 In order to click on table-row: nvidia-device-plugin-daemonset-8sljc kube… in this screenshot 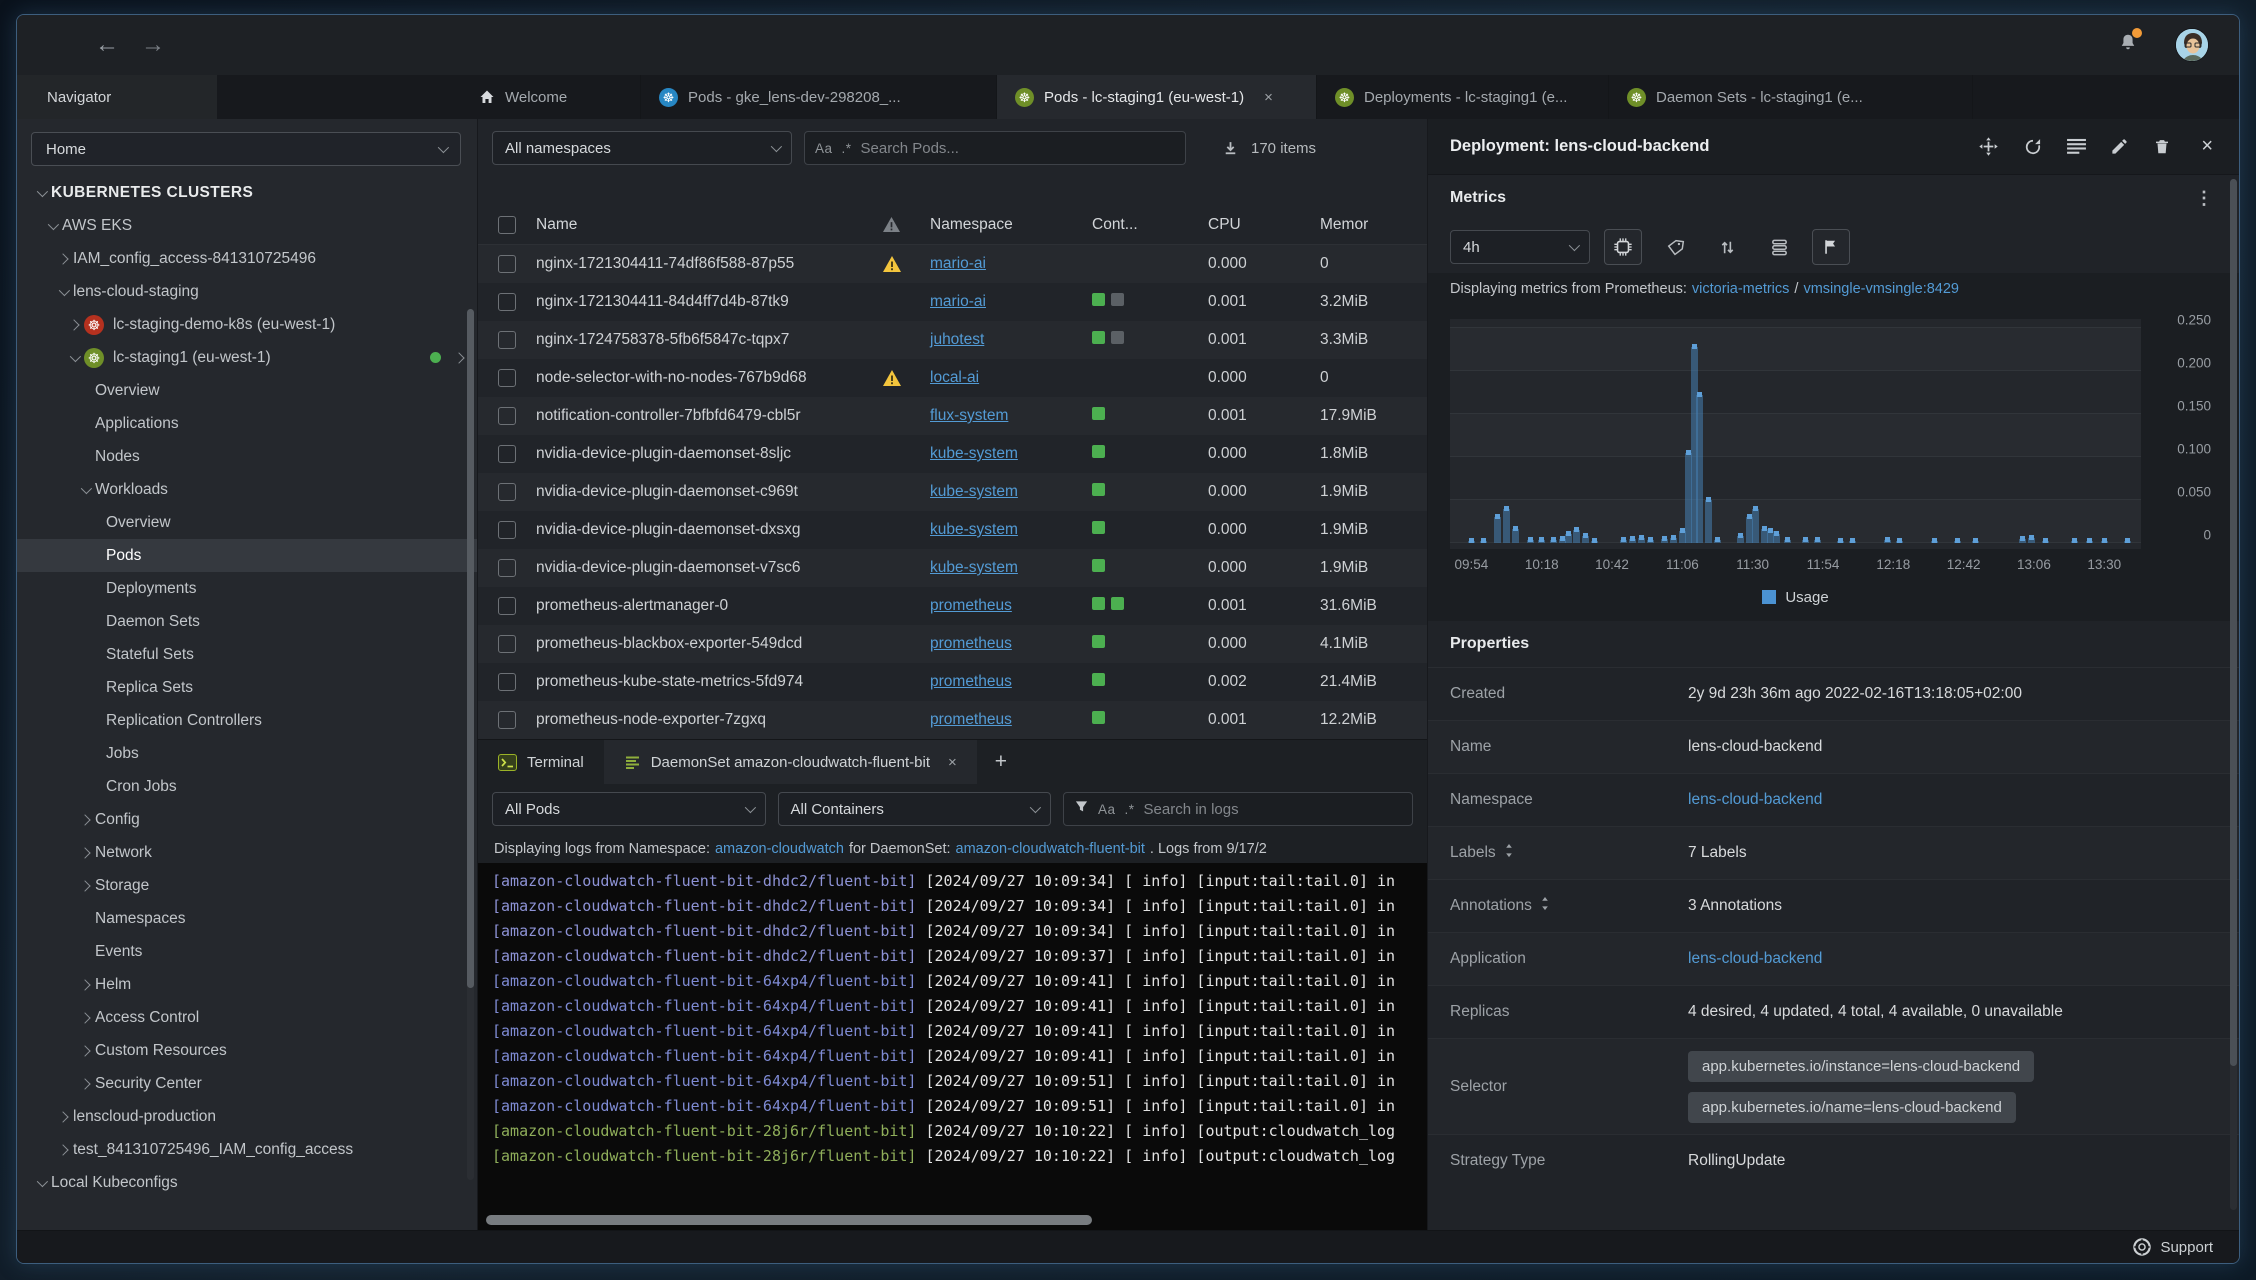, I will do `click(952, 454)`.